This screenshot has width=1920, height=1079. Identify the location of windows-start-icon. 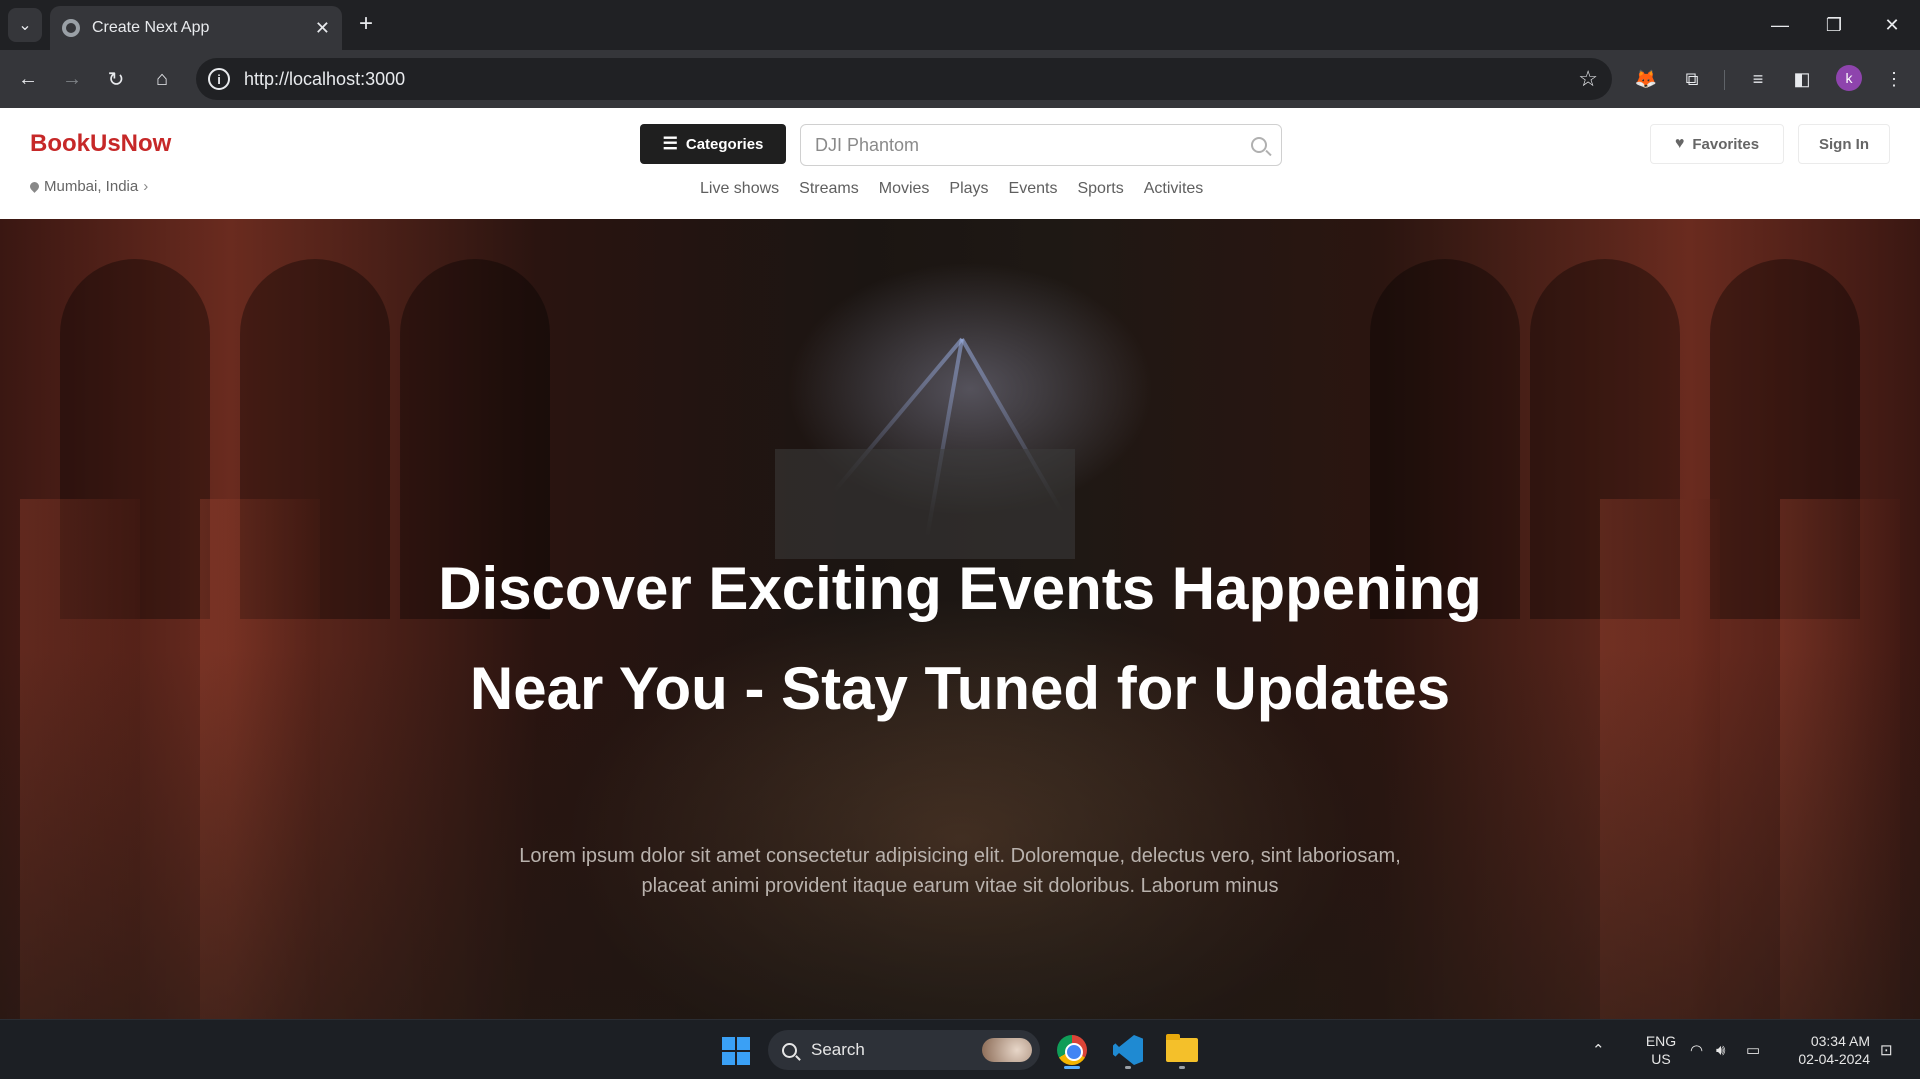
(736, 1051).